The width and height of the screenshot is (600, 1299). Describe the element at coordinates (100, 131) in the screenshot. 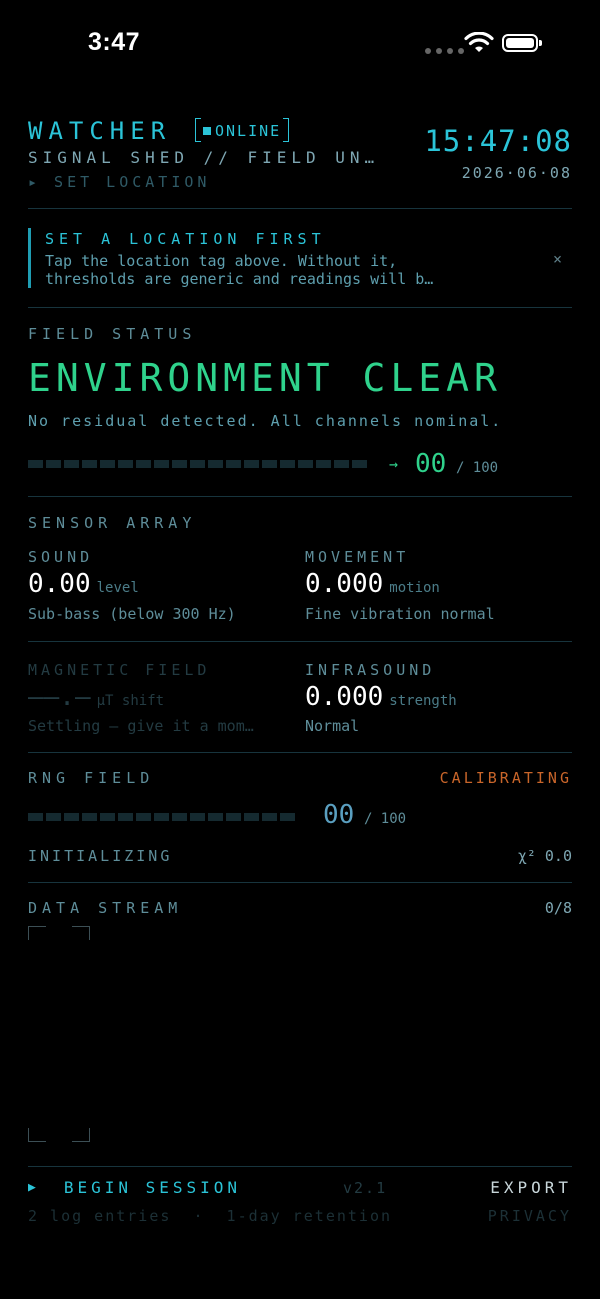

I see `app-title: WATCHER` at that location.